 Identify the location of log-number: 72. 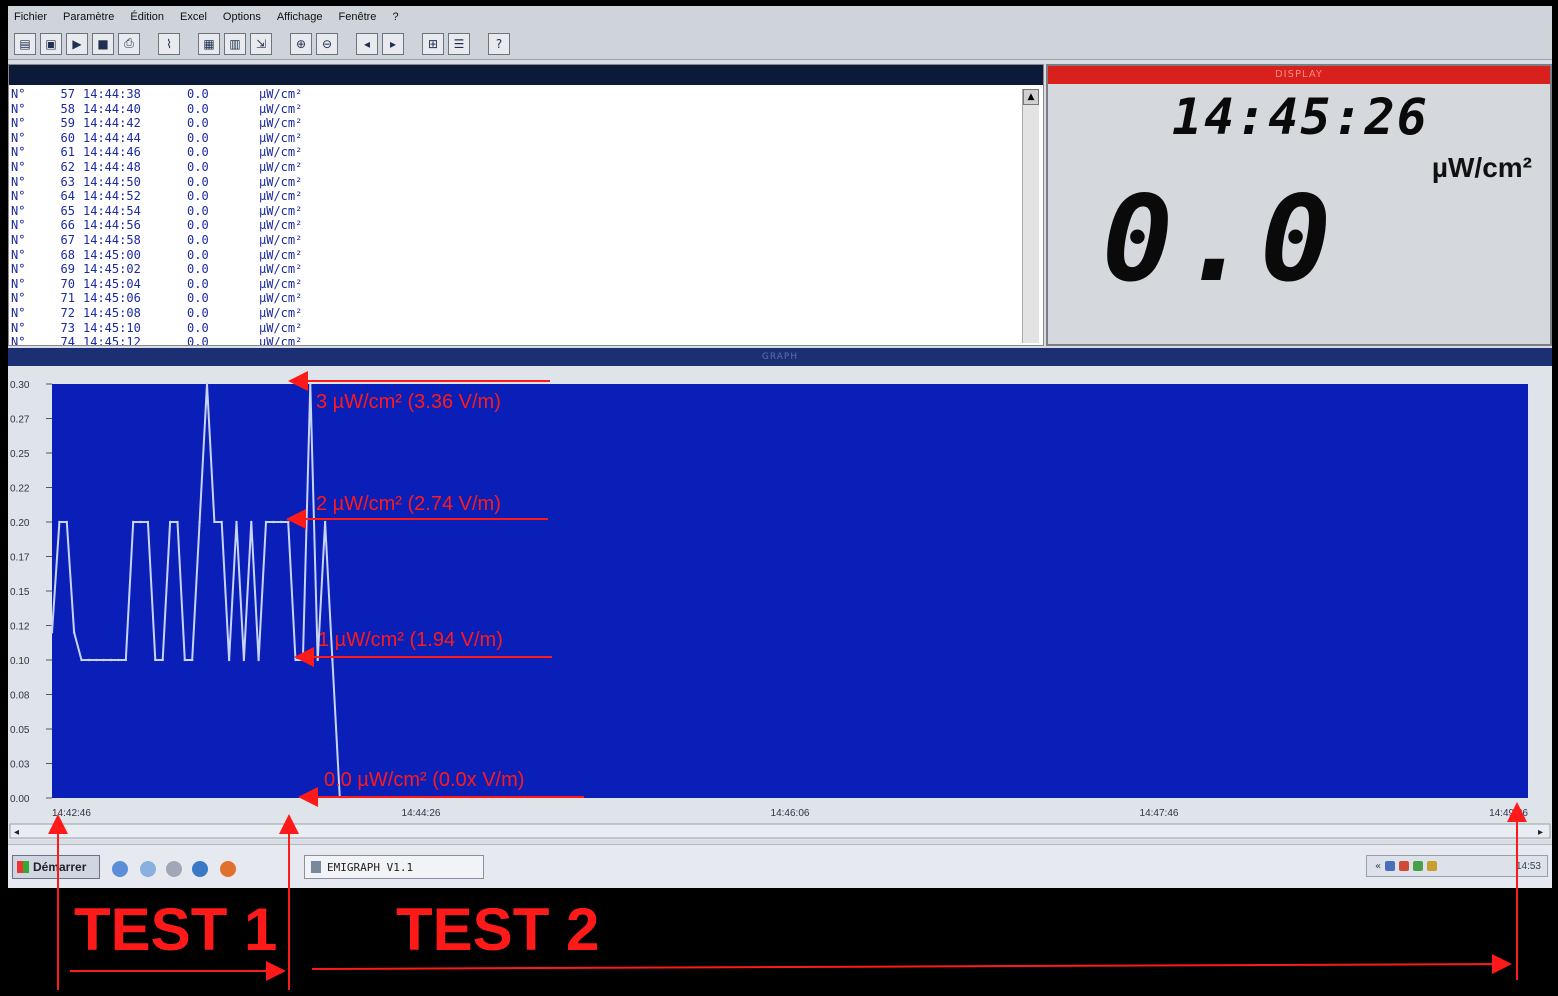
(67, 312).